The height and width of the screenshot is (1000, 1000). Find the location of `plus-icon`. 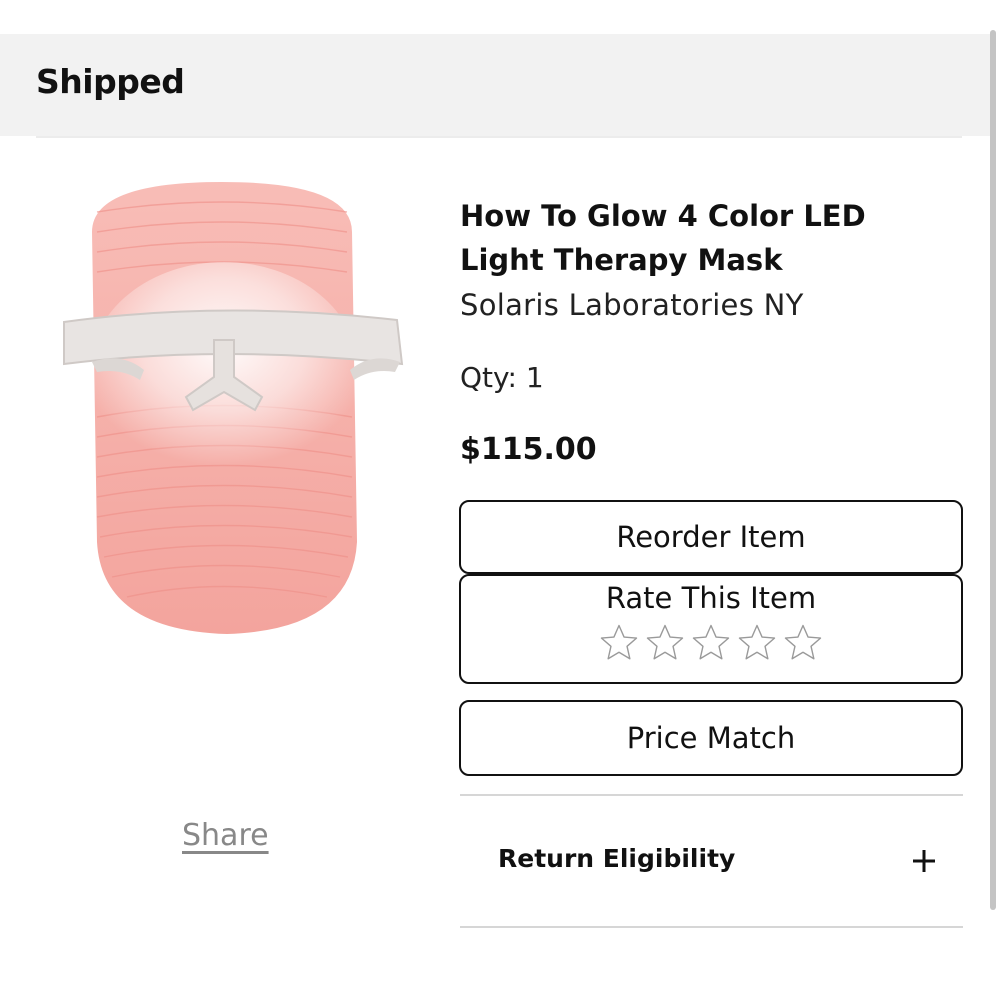

plus-icon is located at coordinates (924, 861).